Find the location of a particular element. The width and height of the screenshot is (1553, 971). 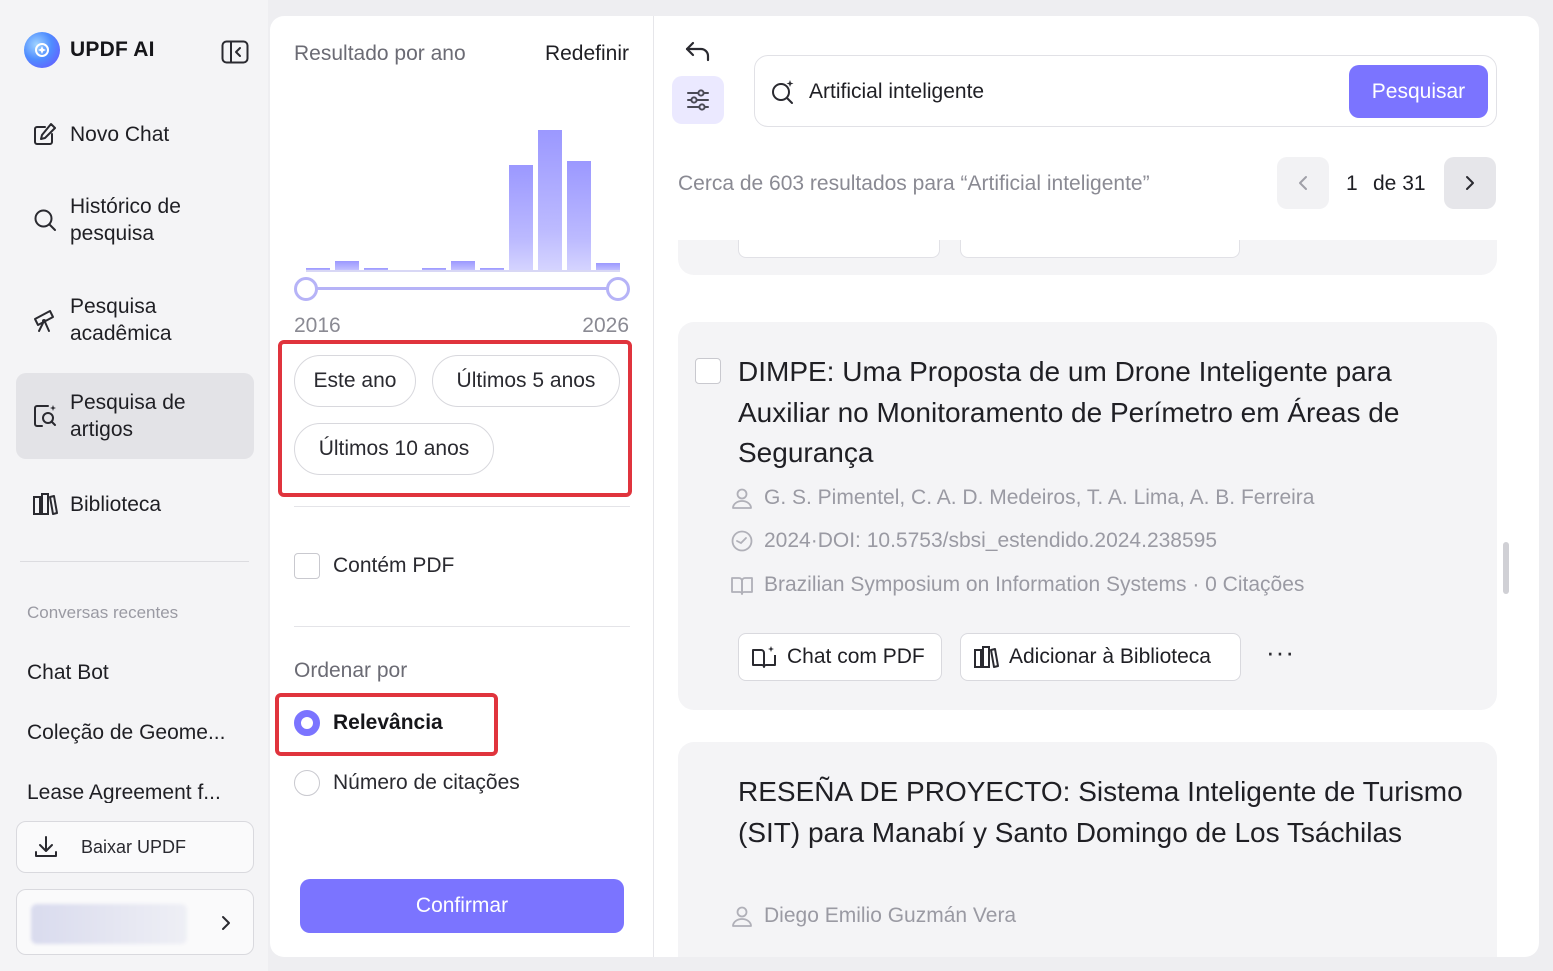

sidebar-item-pesquisa-academica: Pesquisa acadêmica is located at coordinates (135, 320).